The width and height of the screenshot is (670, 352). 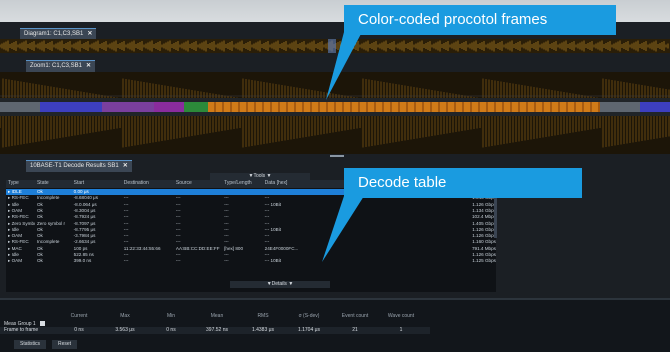 I want to click on tools-toggle: ▼Tools ▼, so click(x=260, y=176).